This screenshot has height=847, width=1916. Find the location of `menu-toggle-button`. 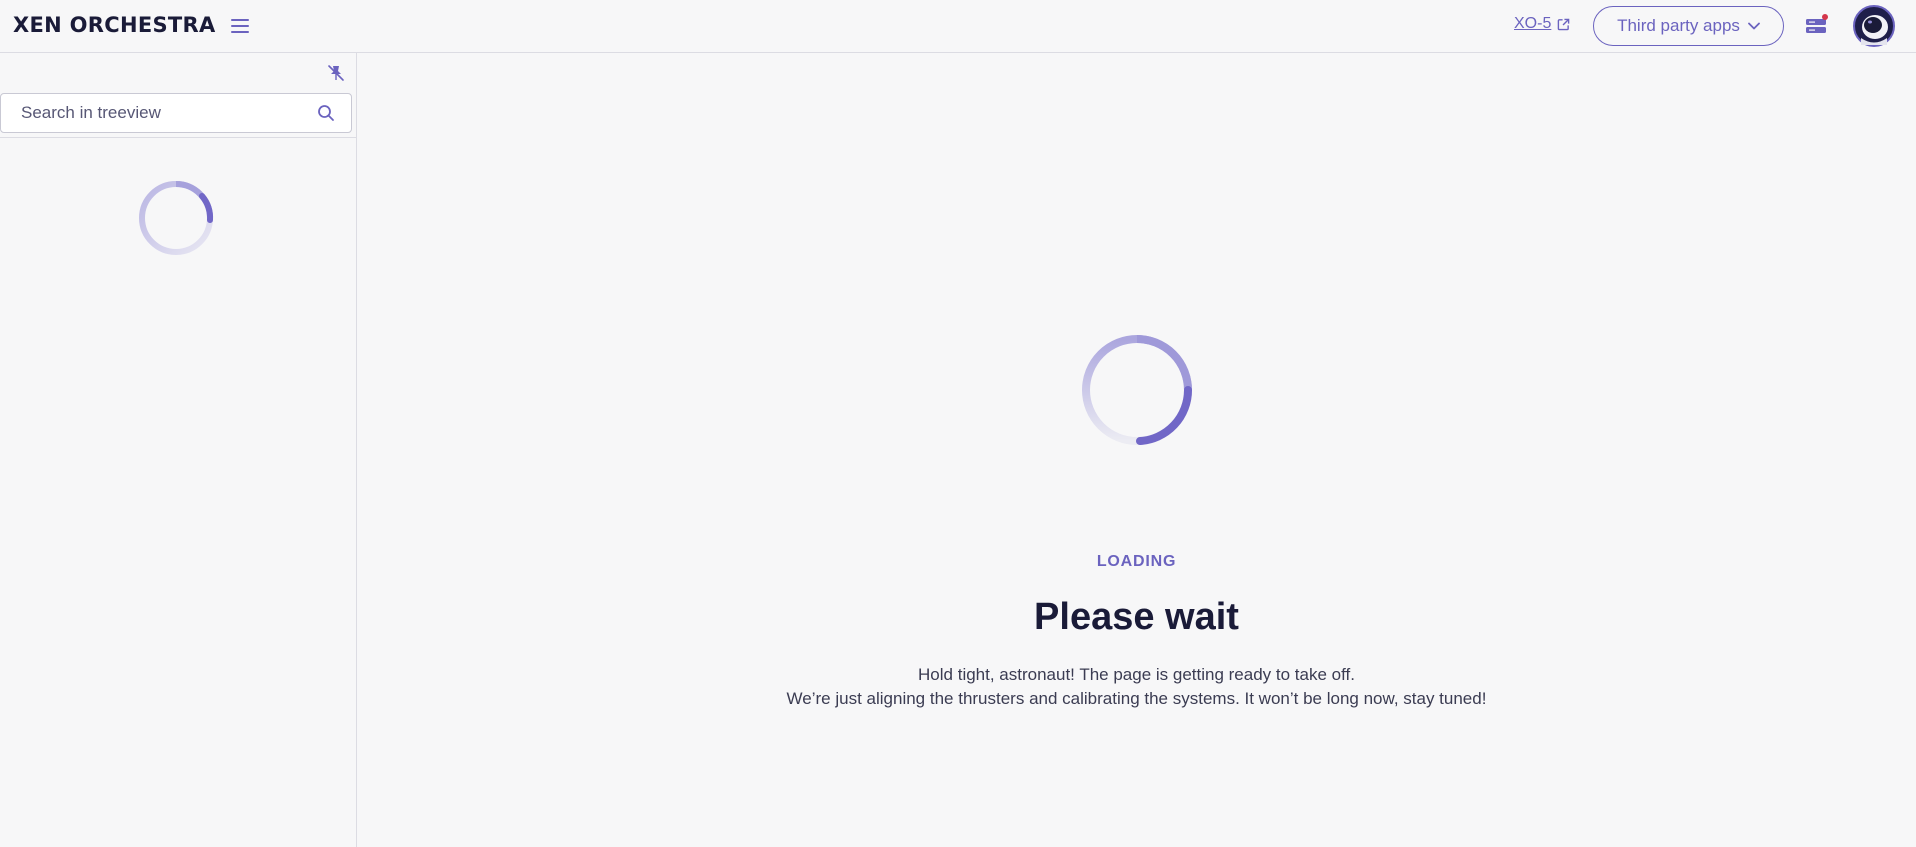

menu-toggle-button is located at coordinates (240, 26).